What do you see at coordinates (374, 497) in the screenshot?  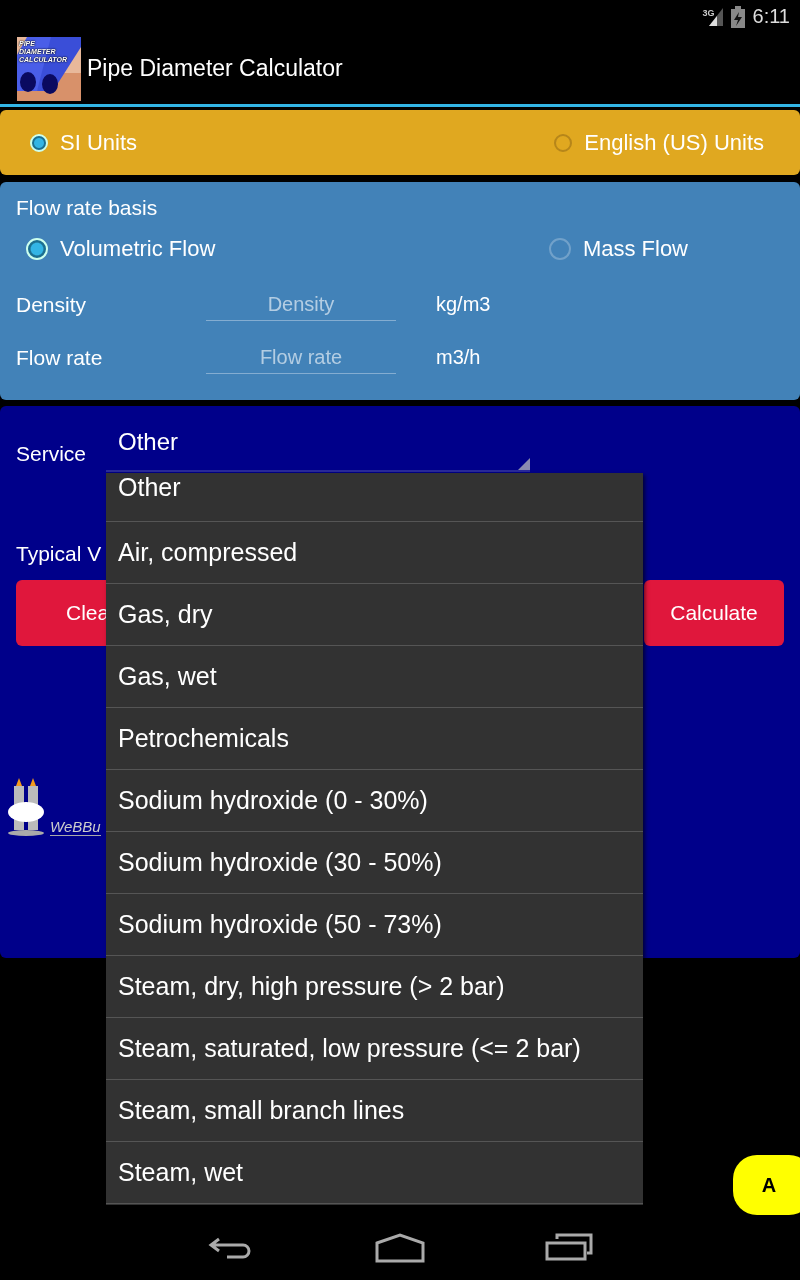 I see `dropdown-option: Other` at bounding box center [374, 497].